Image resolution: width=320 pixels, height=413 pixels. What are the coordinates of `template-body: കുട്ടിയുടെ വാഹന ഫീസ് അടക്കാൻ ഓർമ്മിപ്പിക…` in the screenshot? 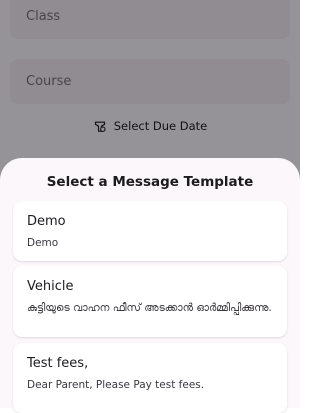 It's located at (149, 308).